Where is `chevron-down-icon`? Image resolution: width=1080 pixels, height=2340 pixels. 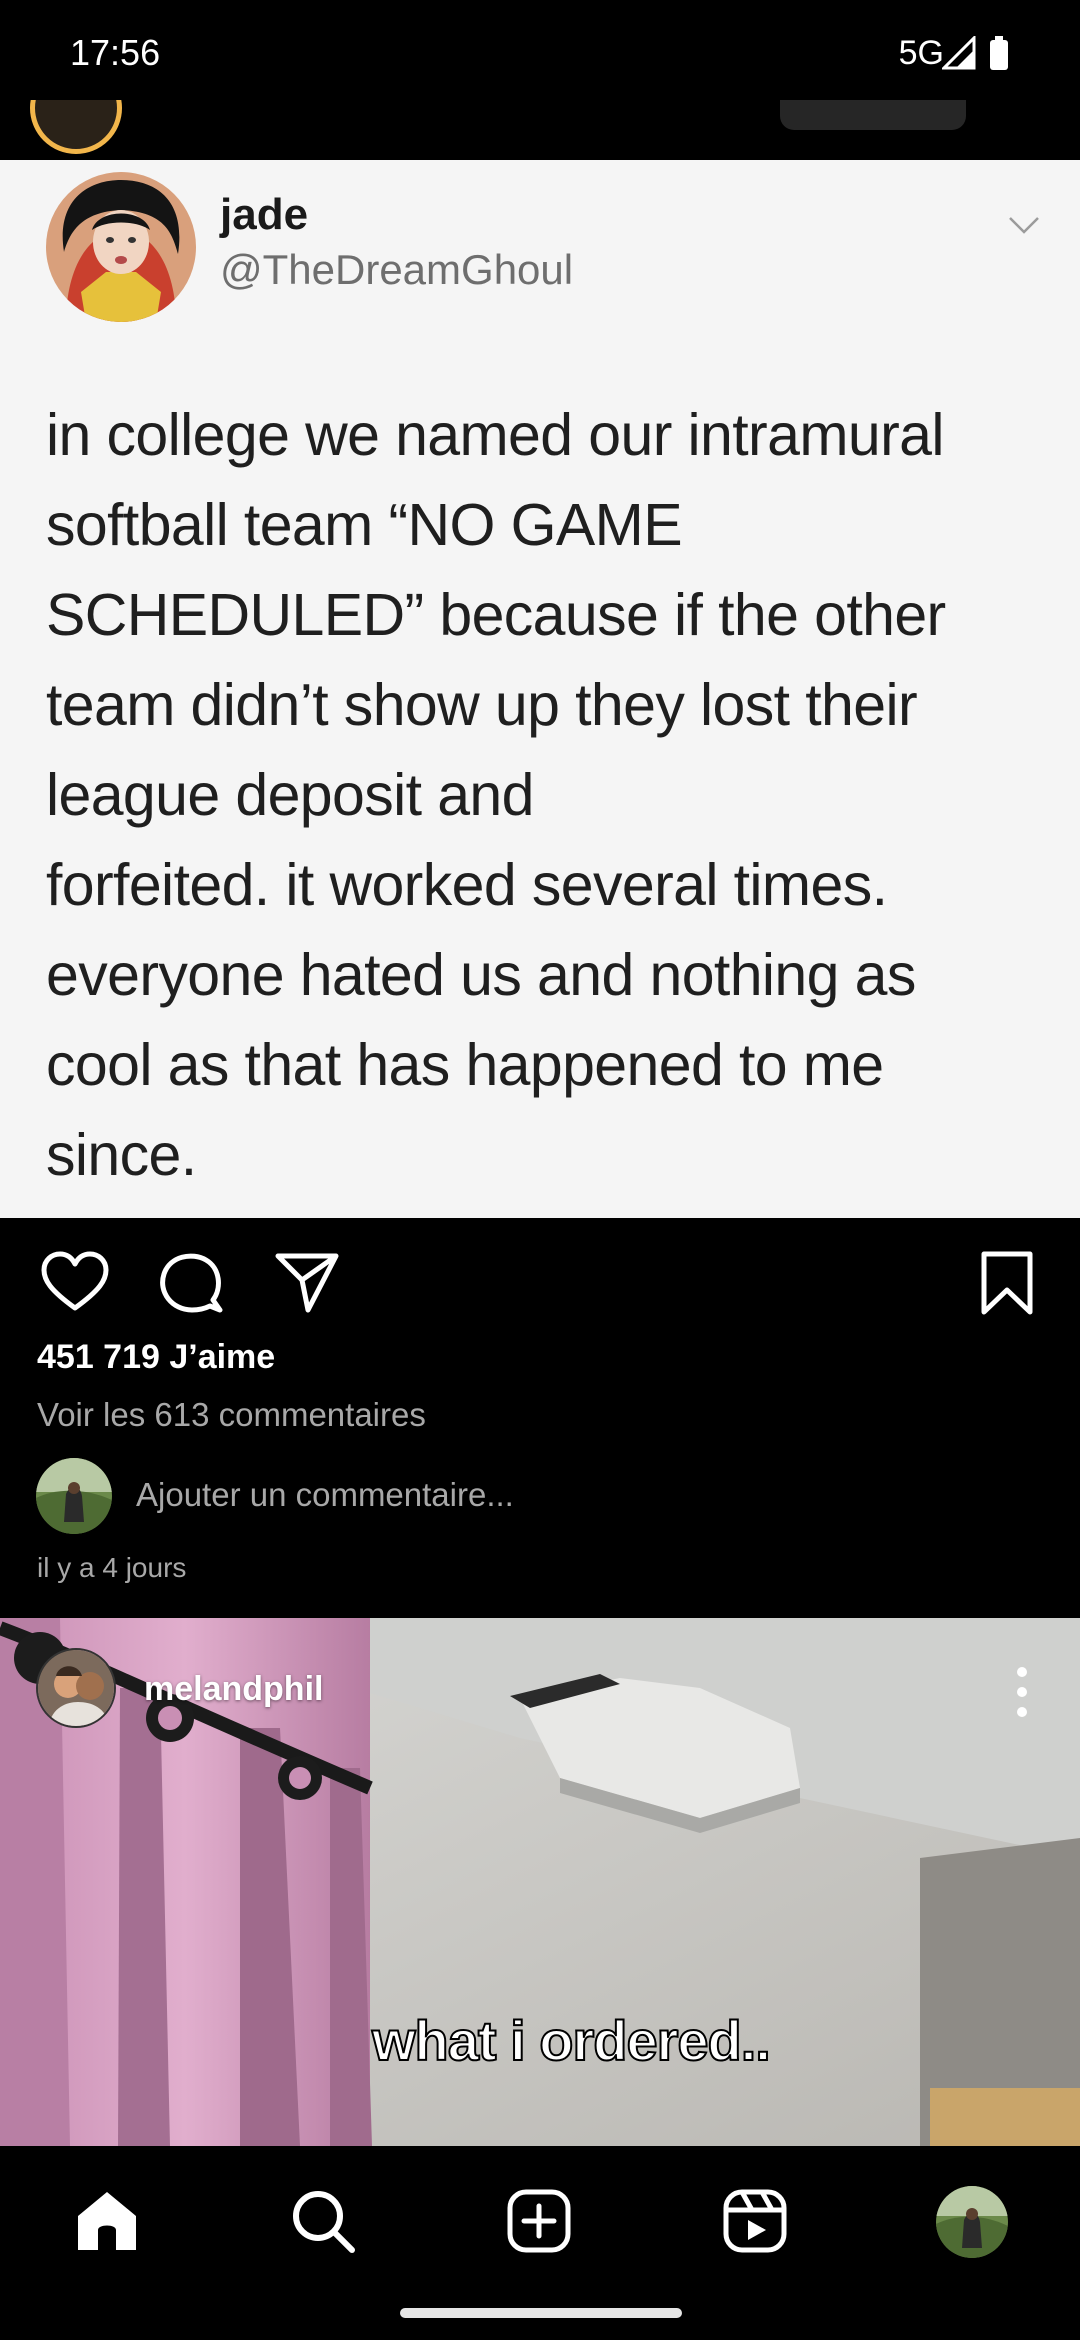
chevron-down-icon is located at coordinates (1024, 225).